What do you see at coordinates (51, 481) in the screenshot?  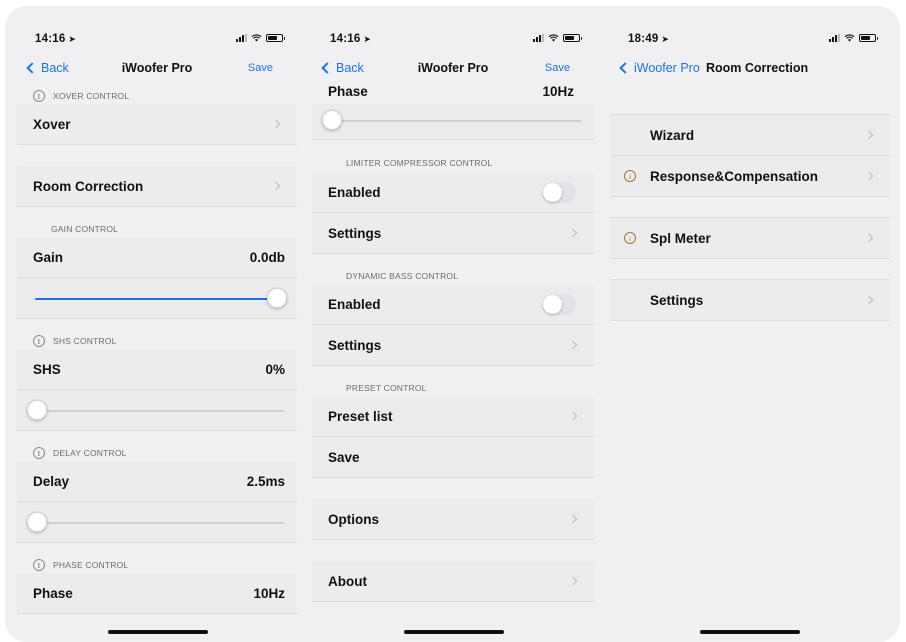 I see `row-label: Delay` at bounding box center [51, 481].